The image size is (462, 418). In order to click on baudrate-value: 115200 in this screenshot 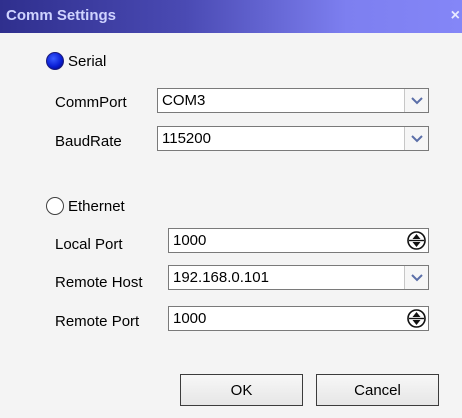, I will do `click(186, 138)`.